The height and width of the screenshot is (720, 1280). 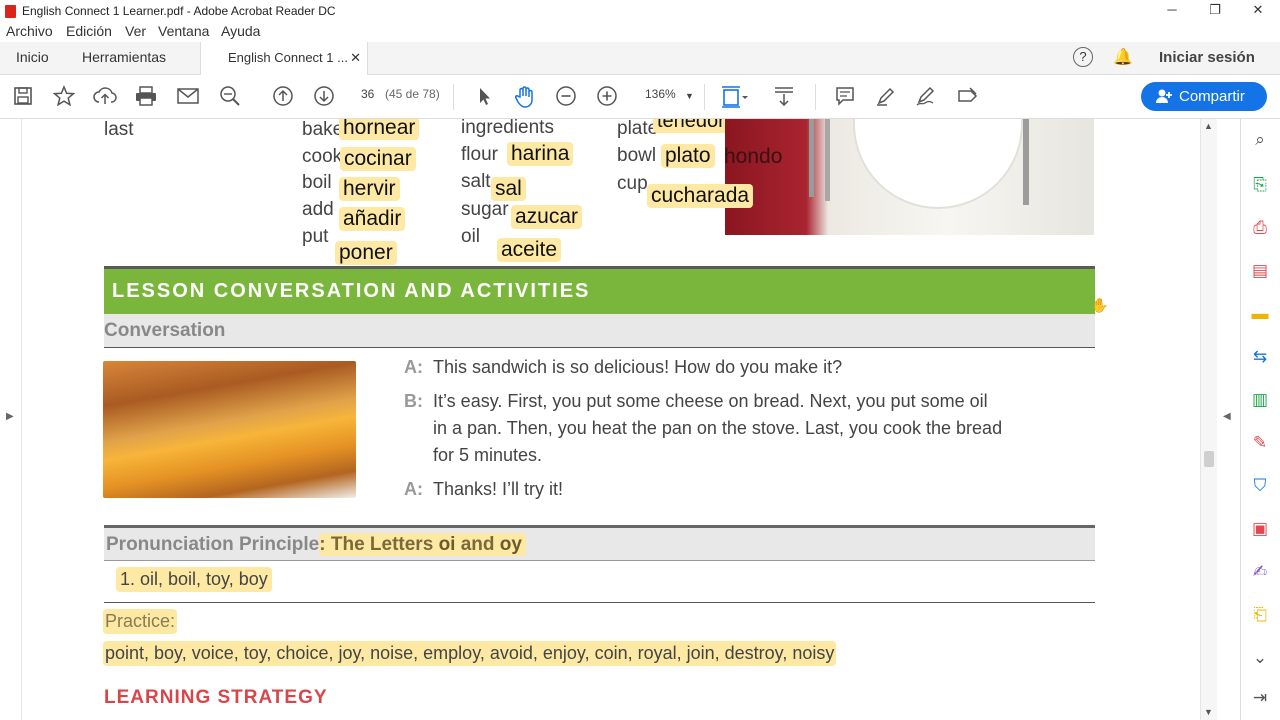 I want to click on expand-left-icon: ▶, so click(x=10, y=416).